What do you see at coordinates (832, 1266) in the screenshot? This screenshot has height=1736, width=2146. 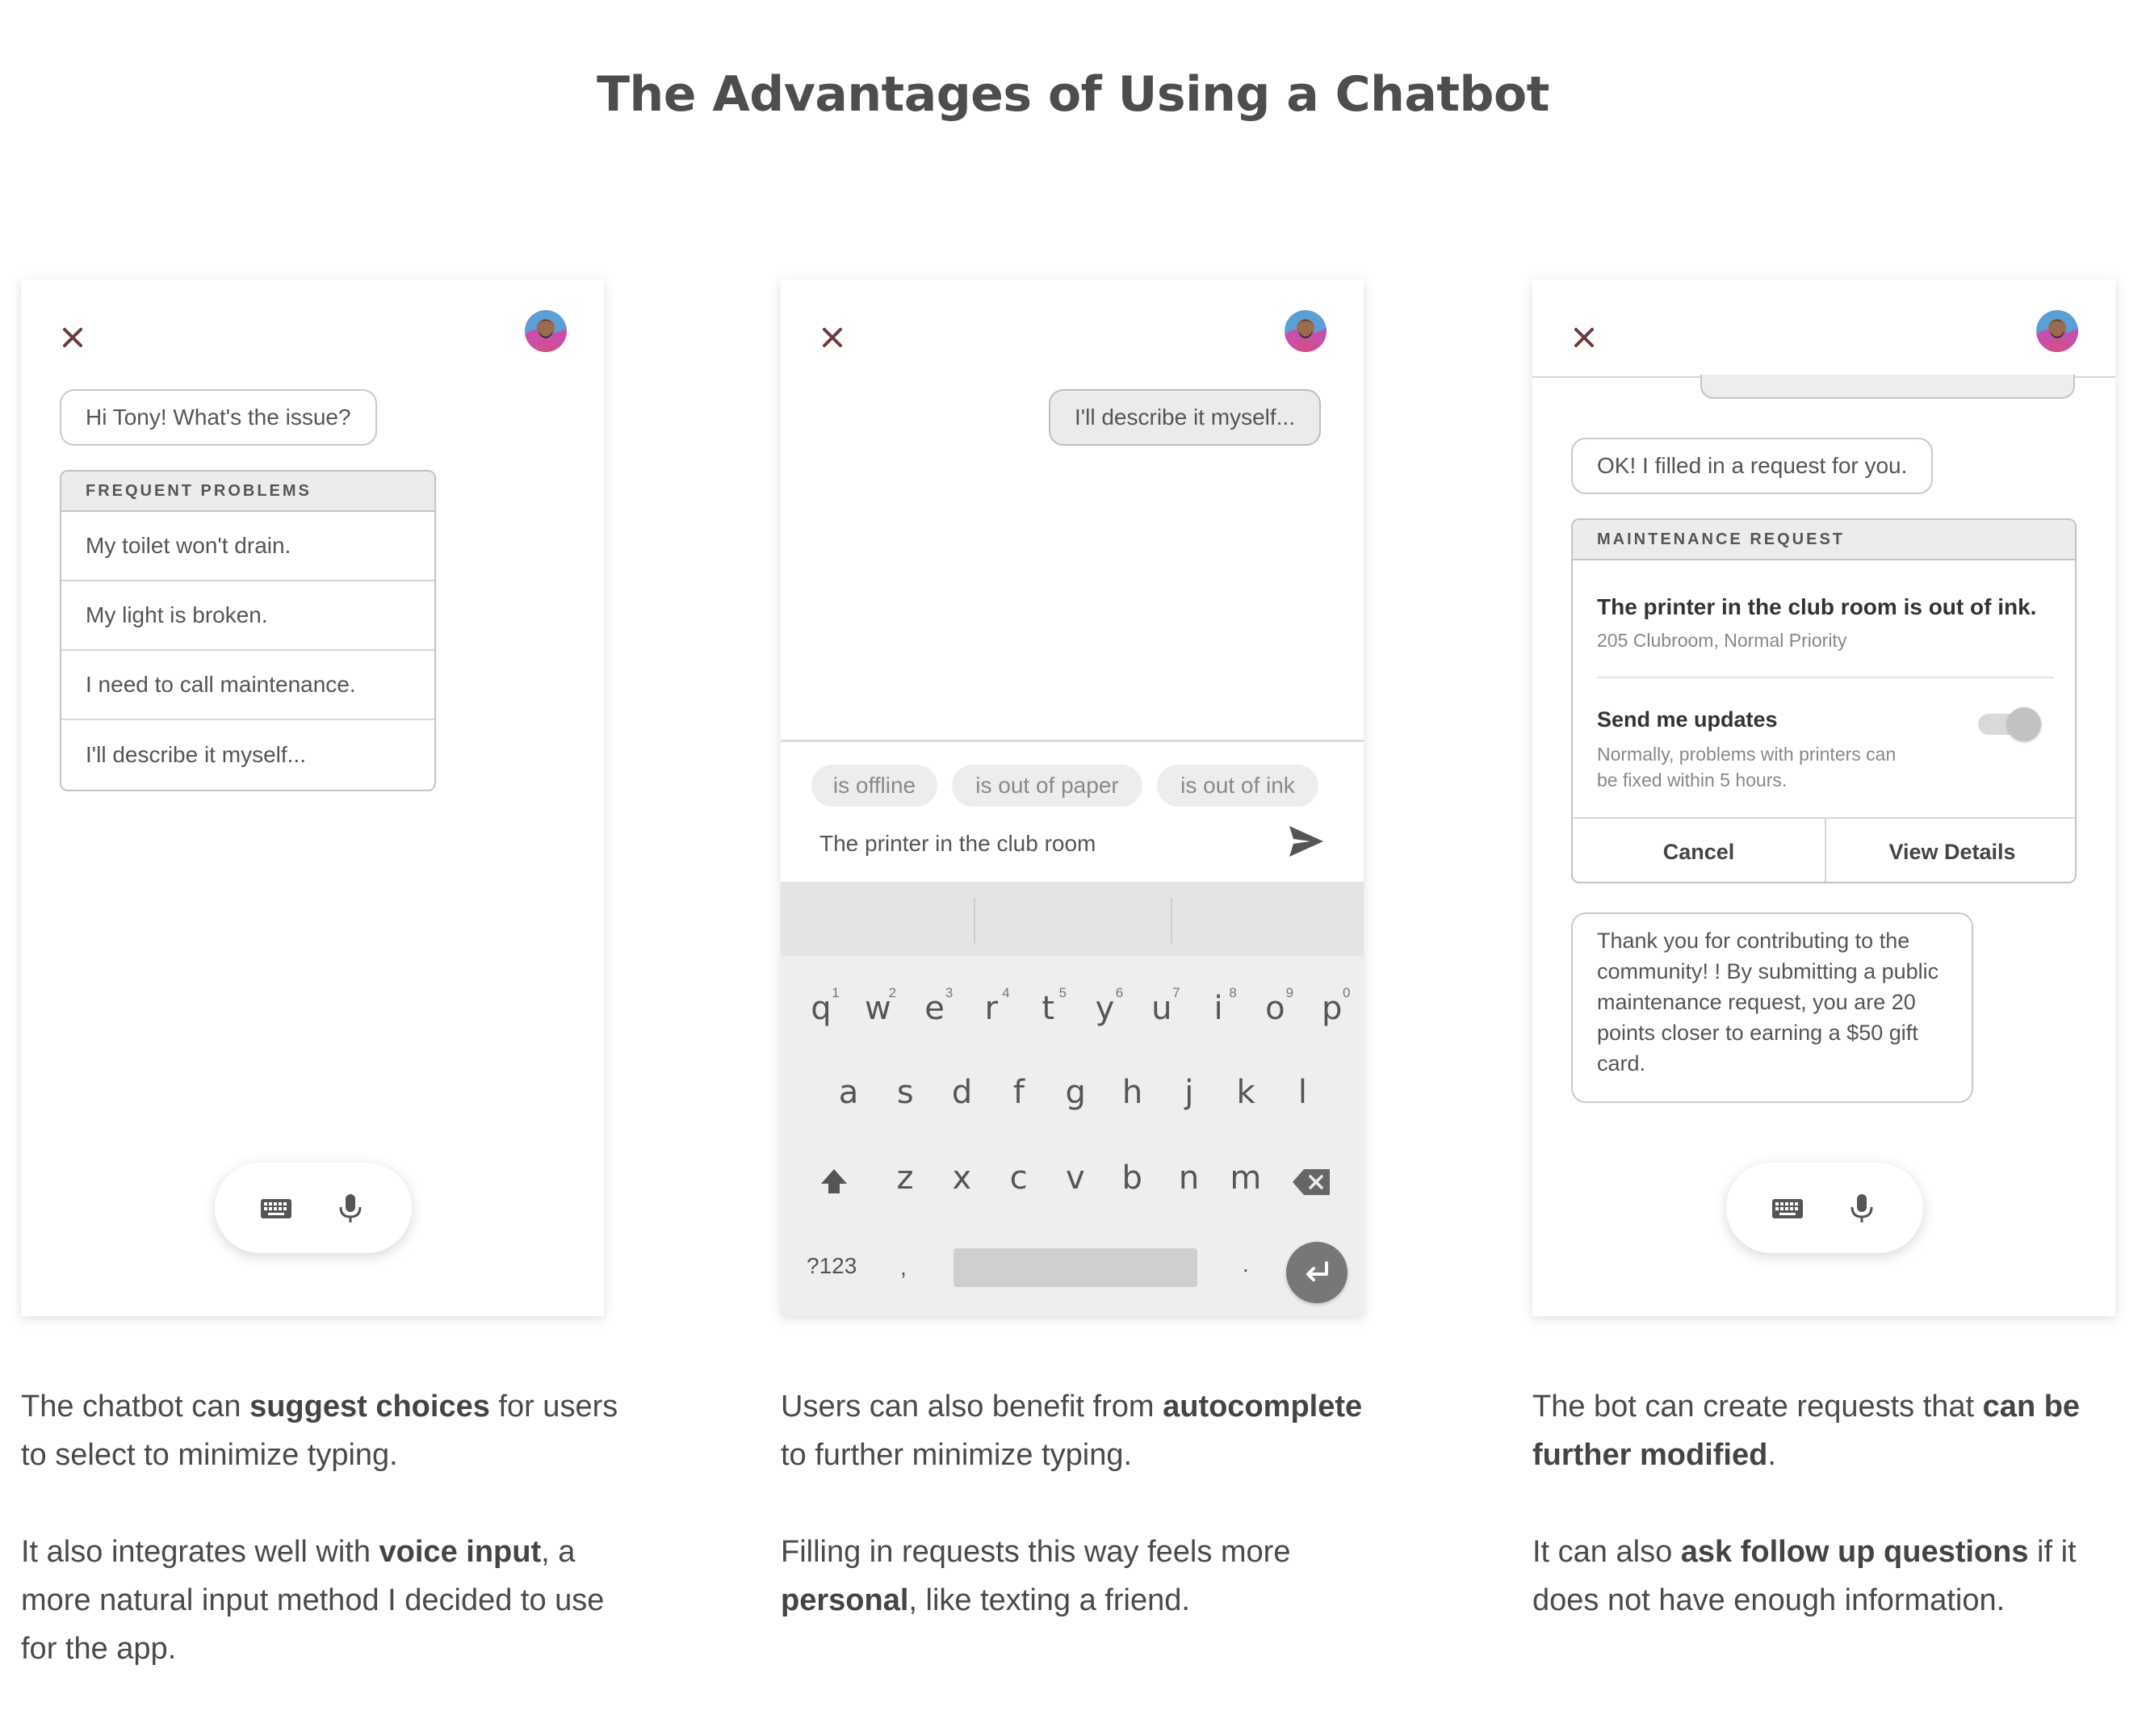 I see `symbols-key: ?123` at bounding box center [832, 1266].